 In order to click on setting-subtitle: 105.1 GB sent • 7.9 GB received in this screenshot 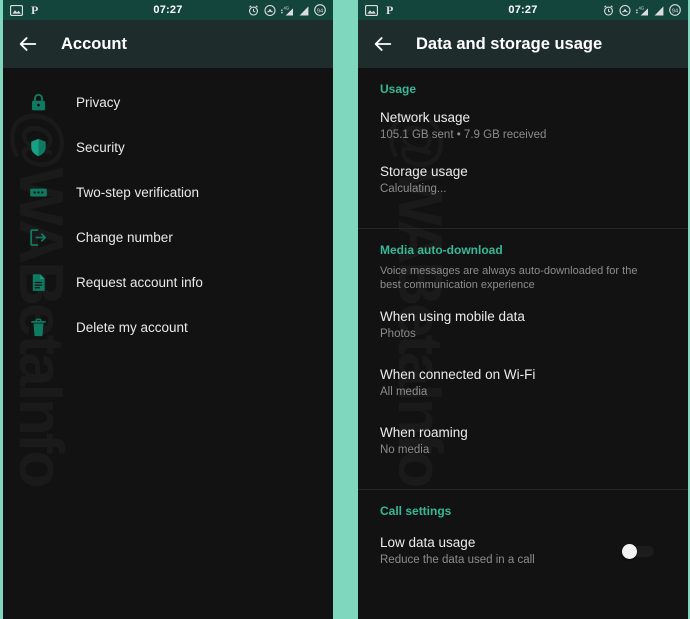, I will do `click(463, 135)`.